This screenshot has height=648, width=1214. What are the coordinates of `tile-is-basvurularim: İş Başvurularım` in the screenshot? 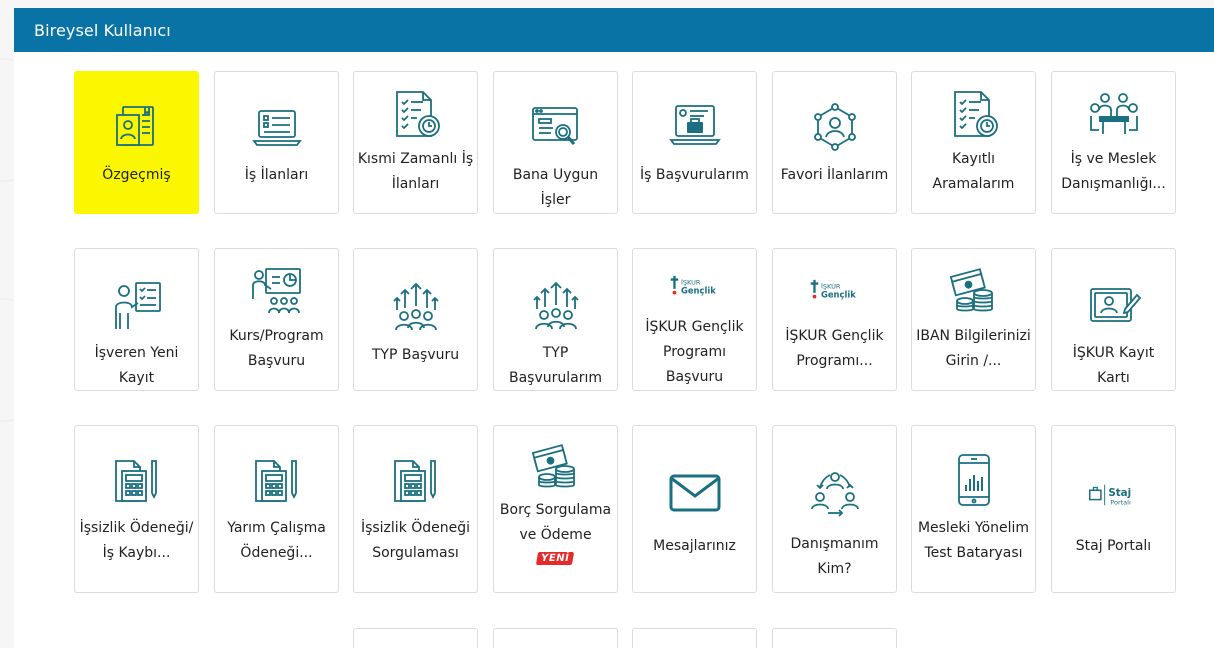 It's located at (694, 142).